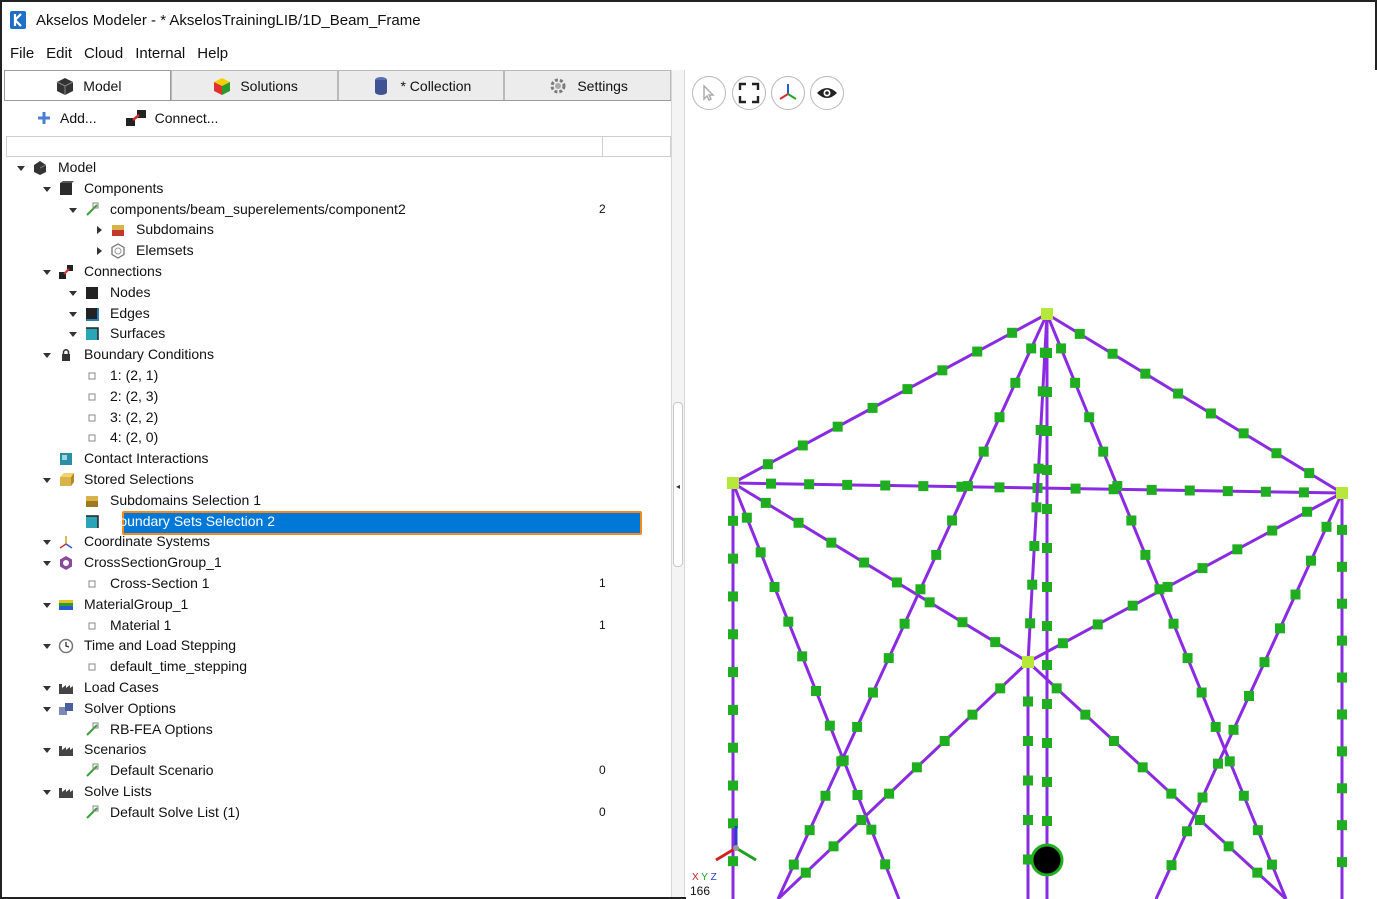  Describe the element at coordinates (324, 501) in the screenshot. I see `tree-row-subdomains-selection-1: Subdomains Selection 1` at that location.